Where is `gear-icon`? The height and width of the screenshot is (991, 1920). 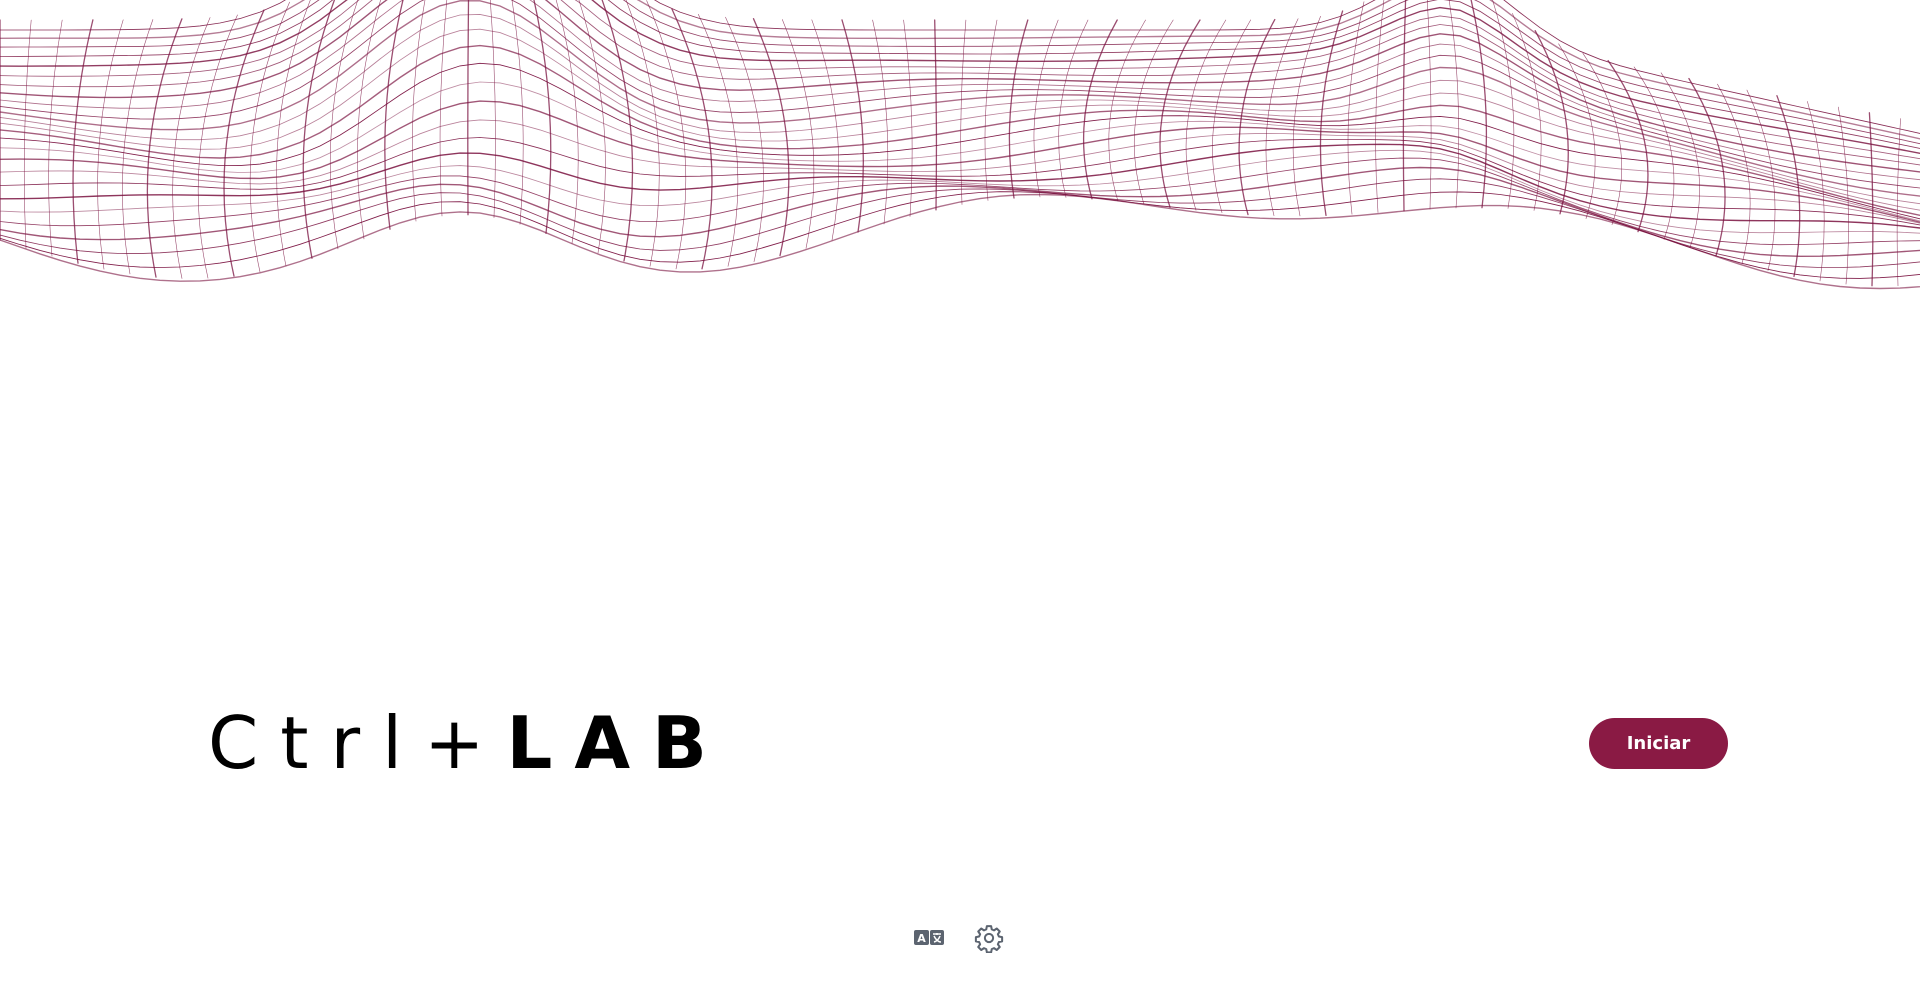 gear-icon is located at coordinates (989, 938).